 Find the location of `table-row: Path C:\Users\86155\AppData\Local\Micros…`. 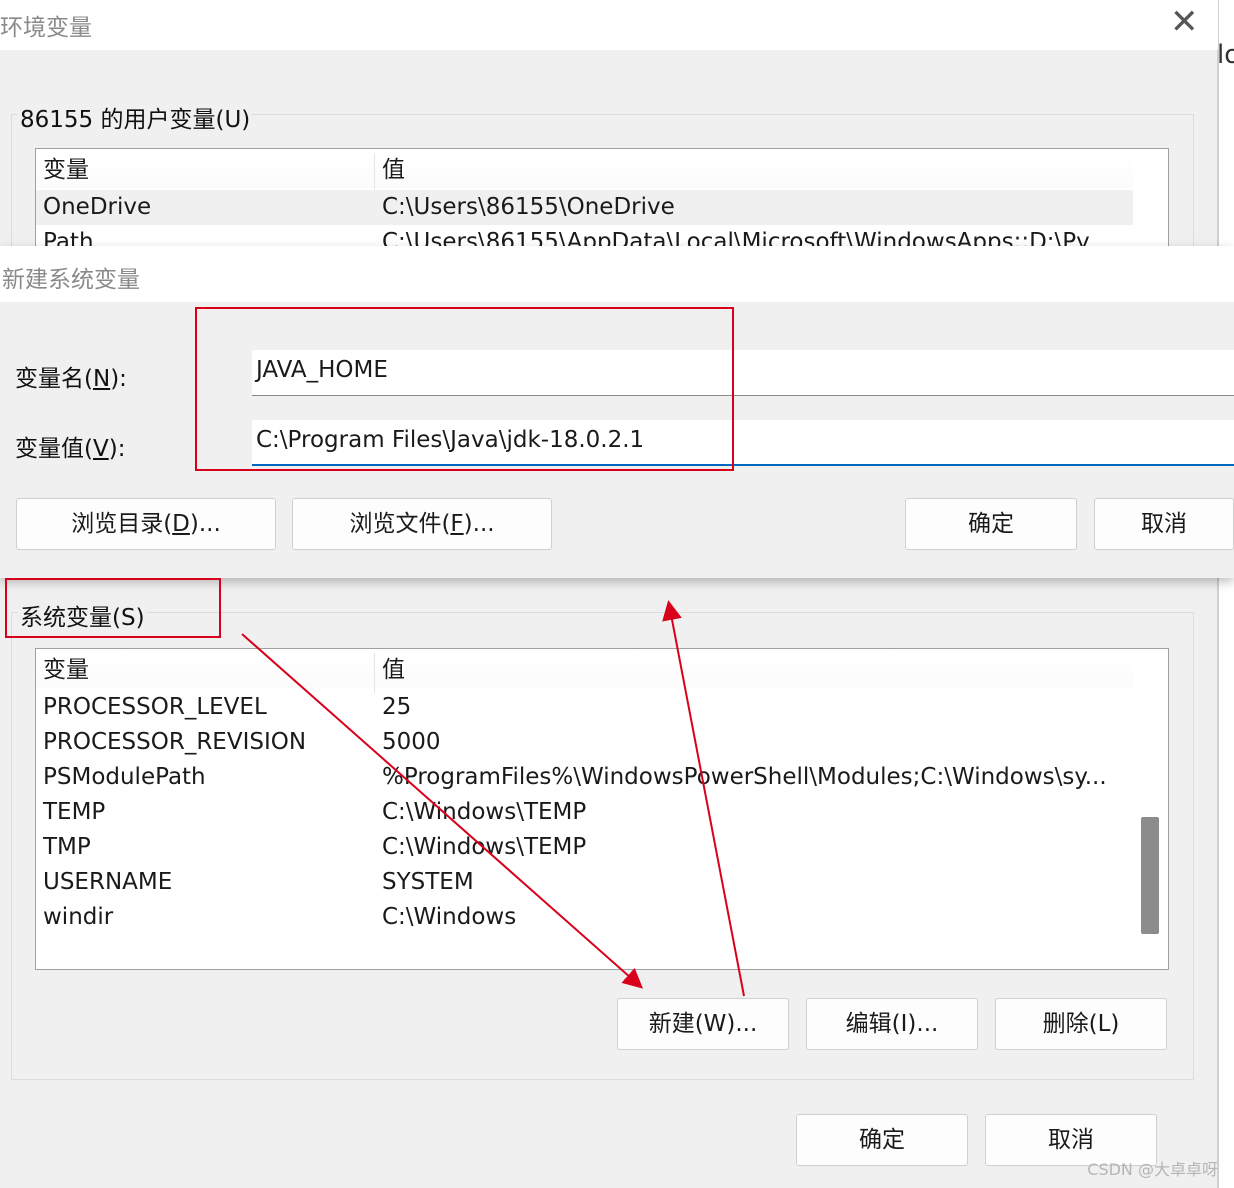

table-row: Path C:\Users\86155\AppData\Local\Micros… is located at coordinates (584, 236).